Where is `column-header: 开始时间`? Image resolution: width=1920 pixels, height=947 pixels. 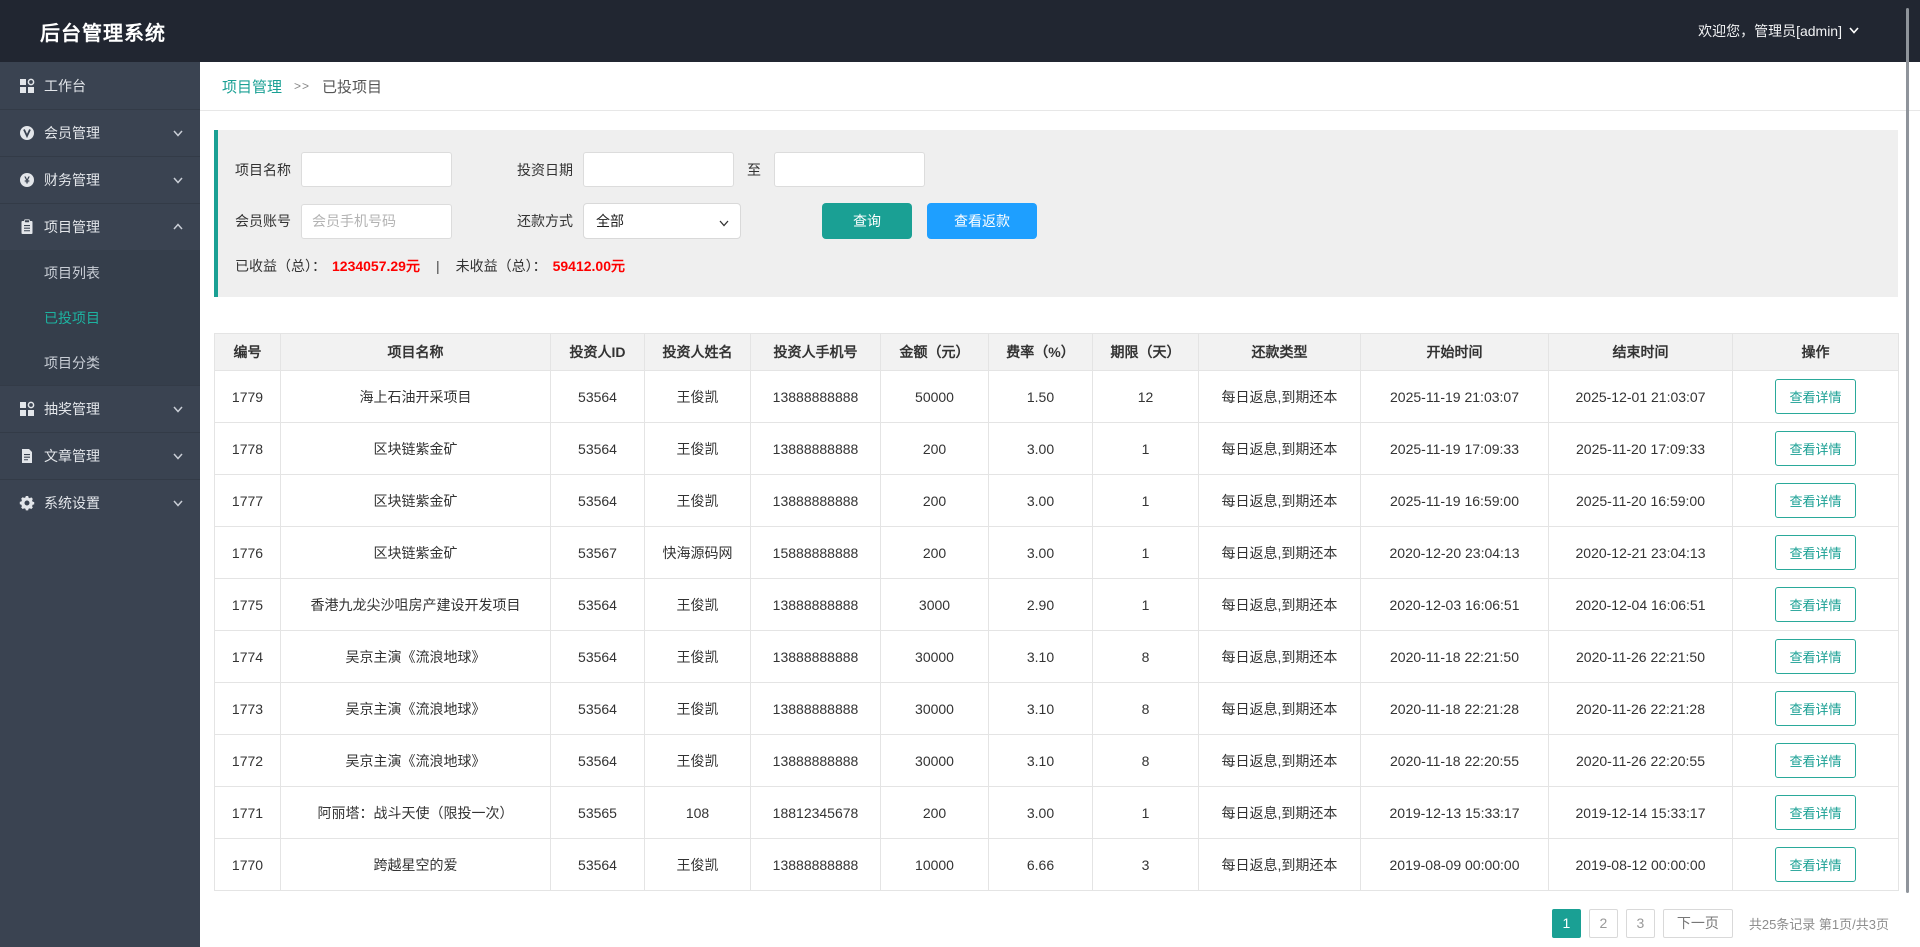 column-header: 开始时间 is located at coordinates (1454, 352).